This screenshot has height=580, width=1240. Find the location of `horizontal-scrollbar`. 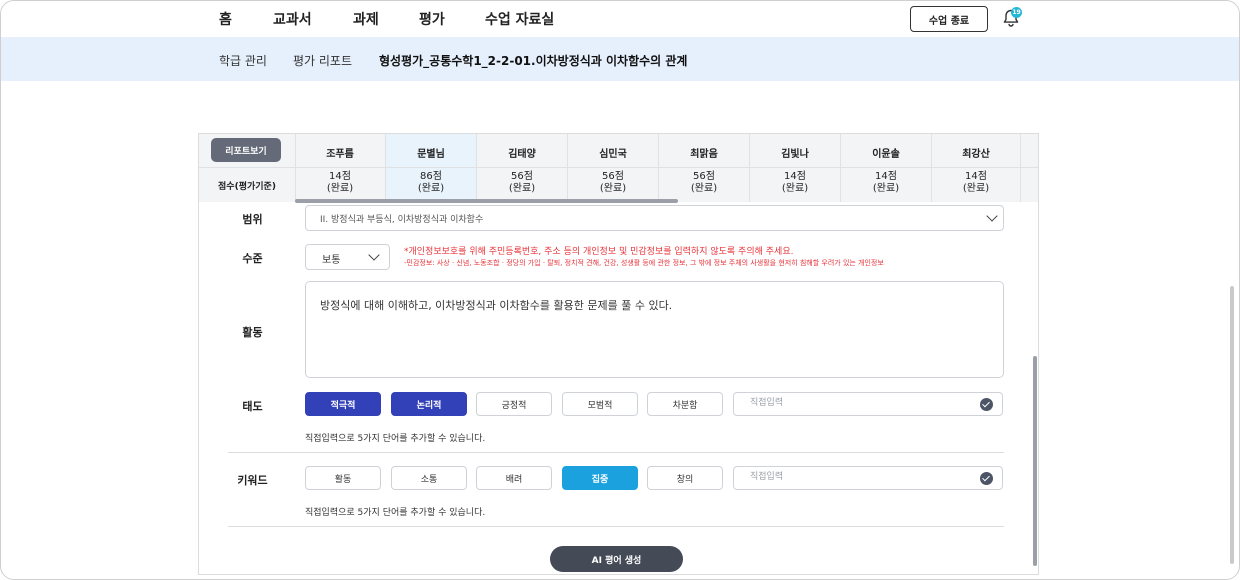

horizontal-scrollbar is located at coordinates (486, 201).